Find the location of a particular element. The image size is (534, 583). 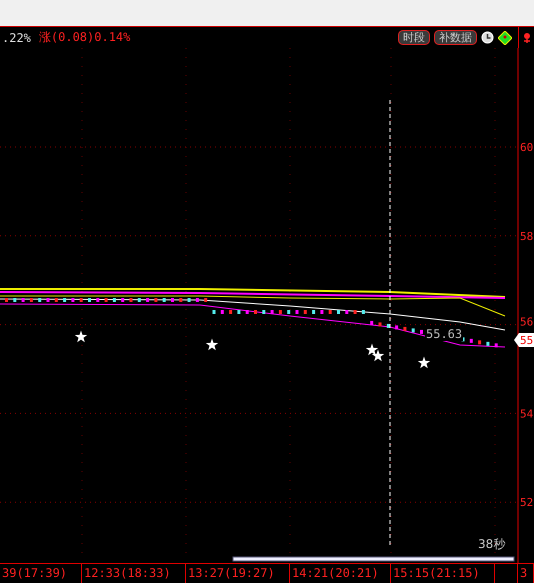

time-label: 3 is located at coordinates (524, 573).